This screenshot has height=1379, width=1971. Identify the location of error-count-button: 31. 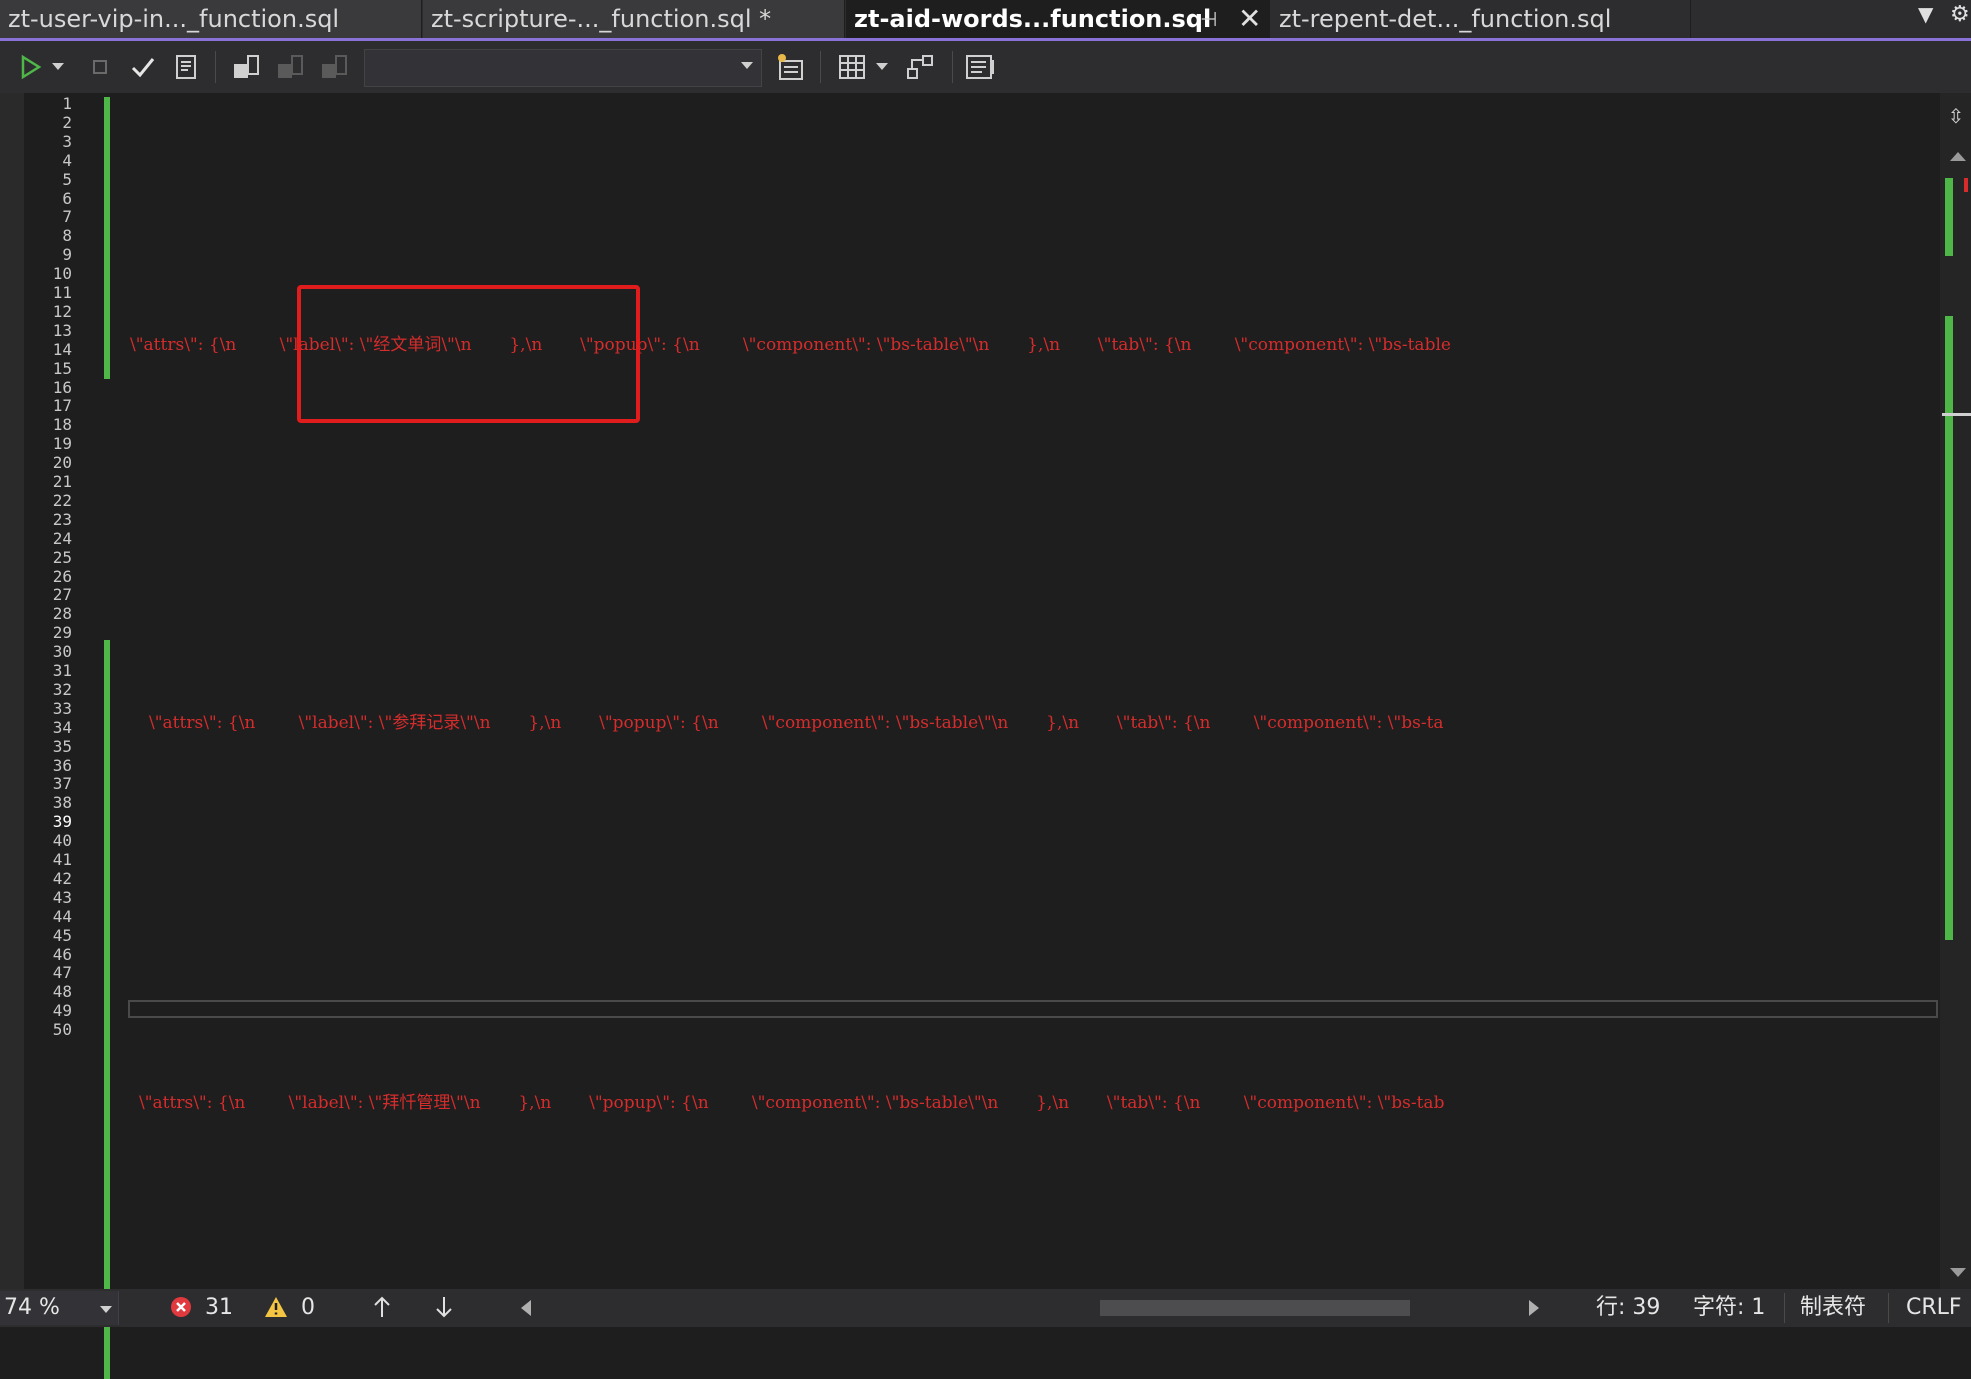
(201, 1308).